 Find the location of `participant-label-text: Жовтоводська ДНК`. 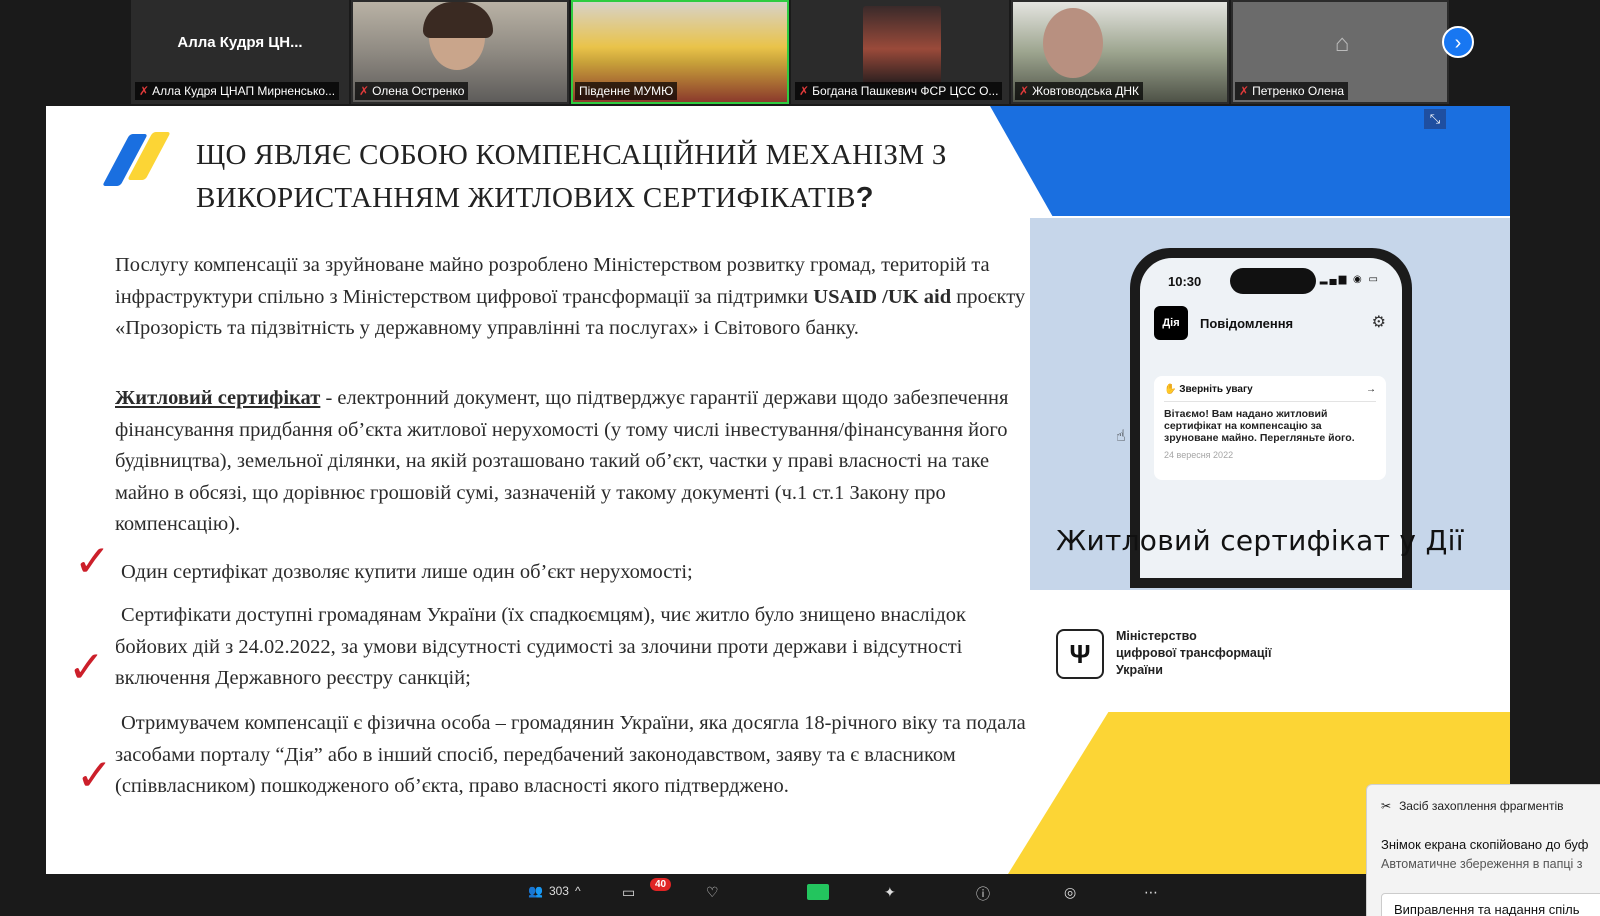

participant-label-text: Жовтоводська ДНК is located at coordinates (1086, 91).